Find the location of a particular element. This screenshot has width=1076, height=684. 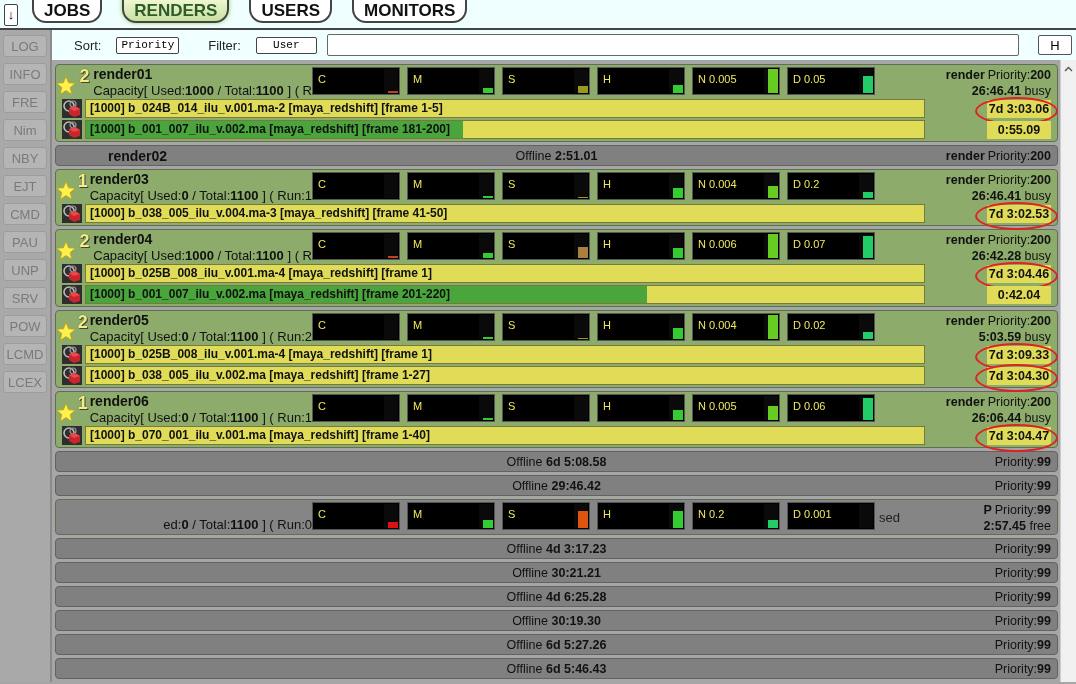

tab: JOBS is located at coordinates (67, 11).